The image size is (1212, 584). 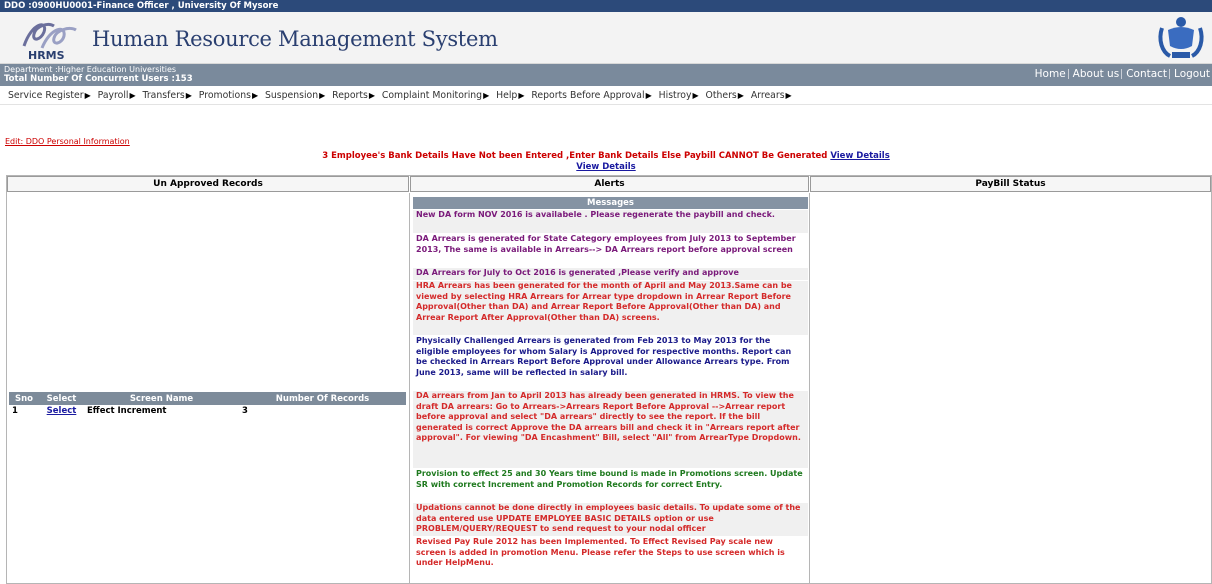 I want to click on view-details-link-2: View Details, so click(x=606, y=167).